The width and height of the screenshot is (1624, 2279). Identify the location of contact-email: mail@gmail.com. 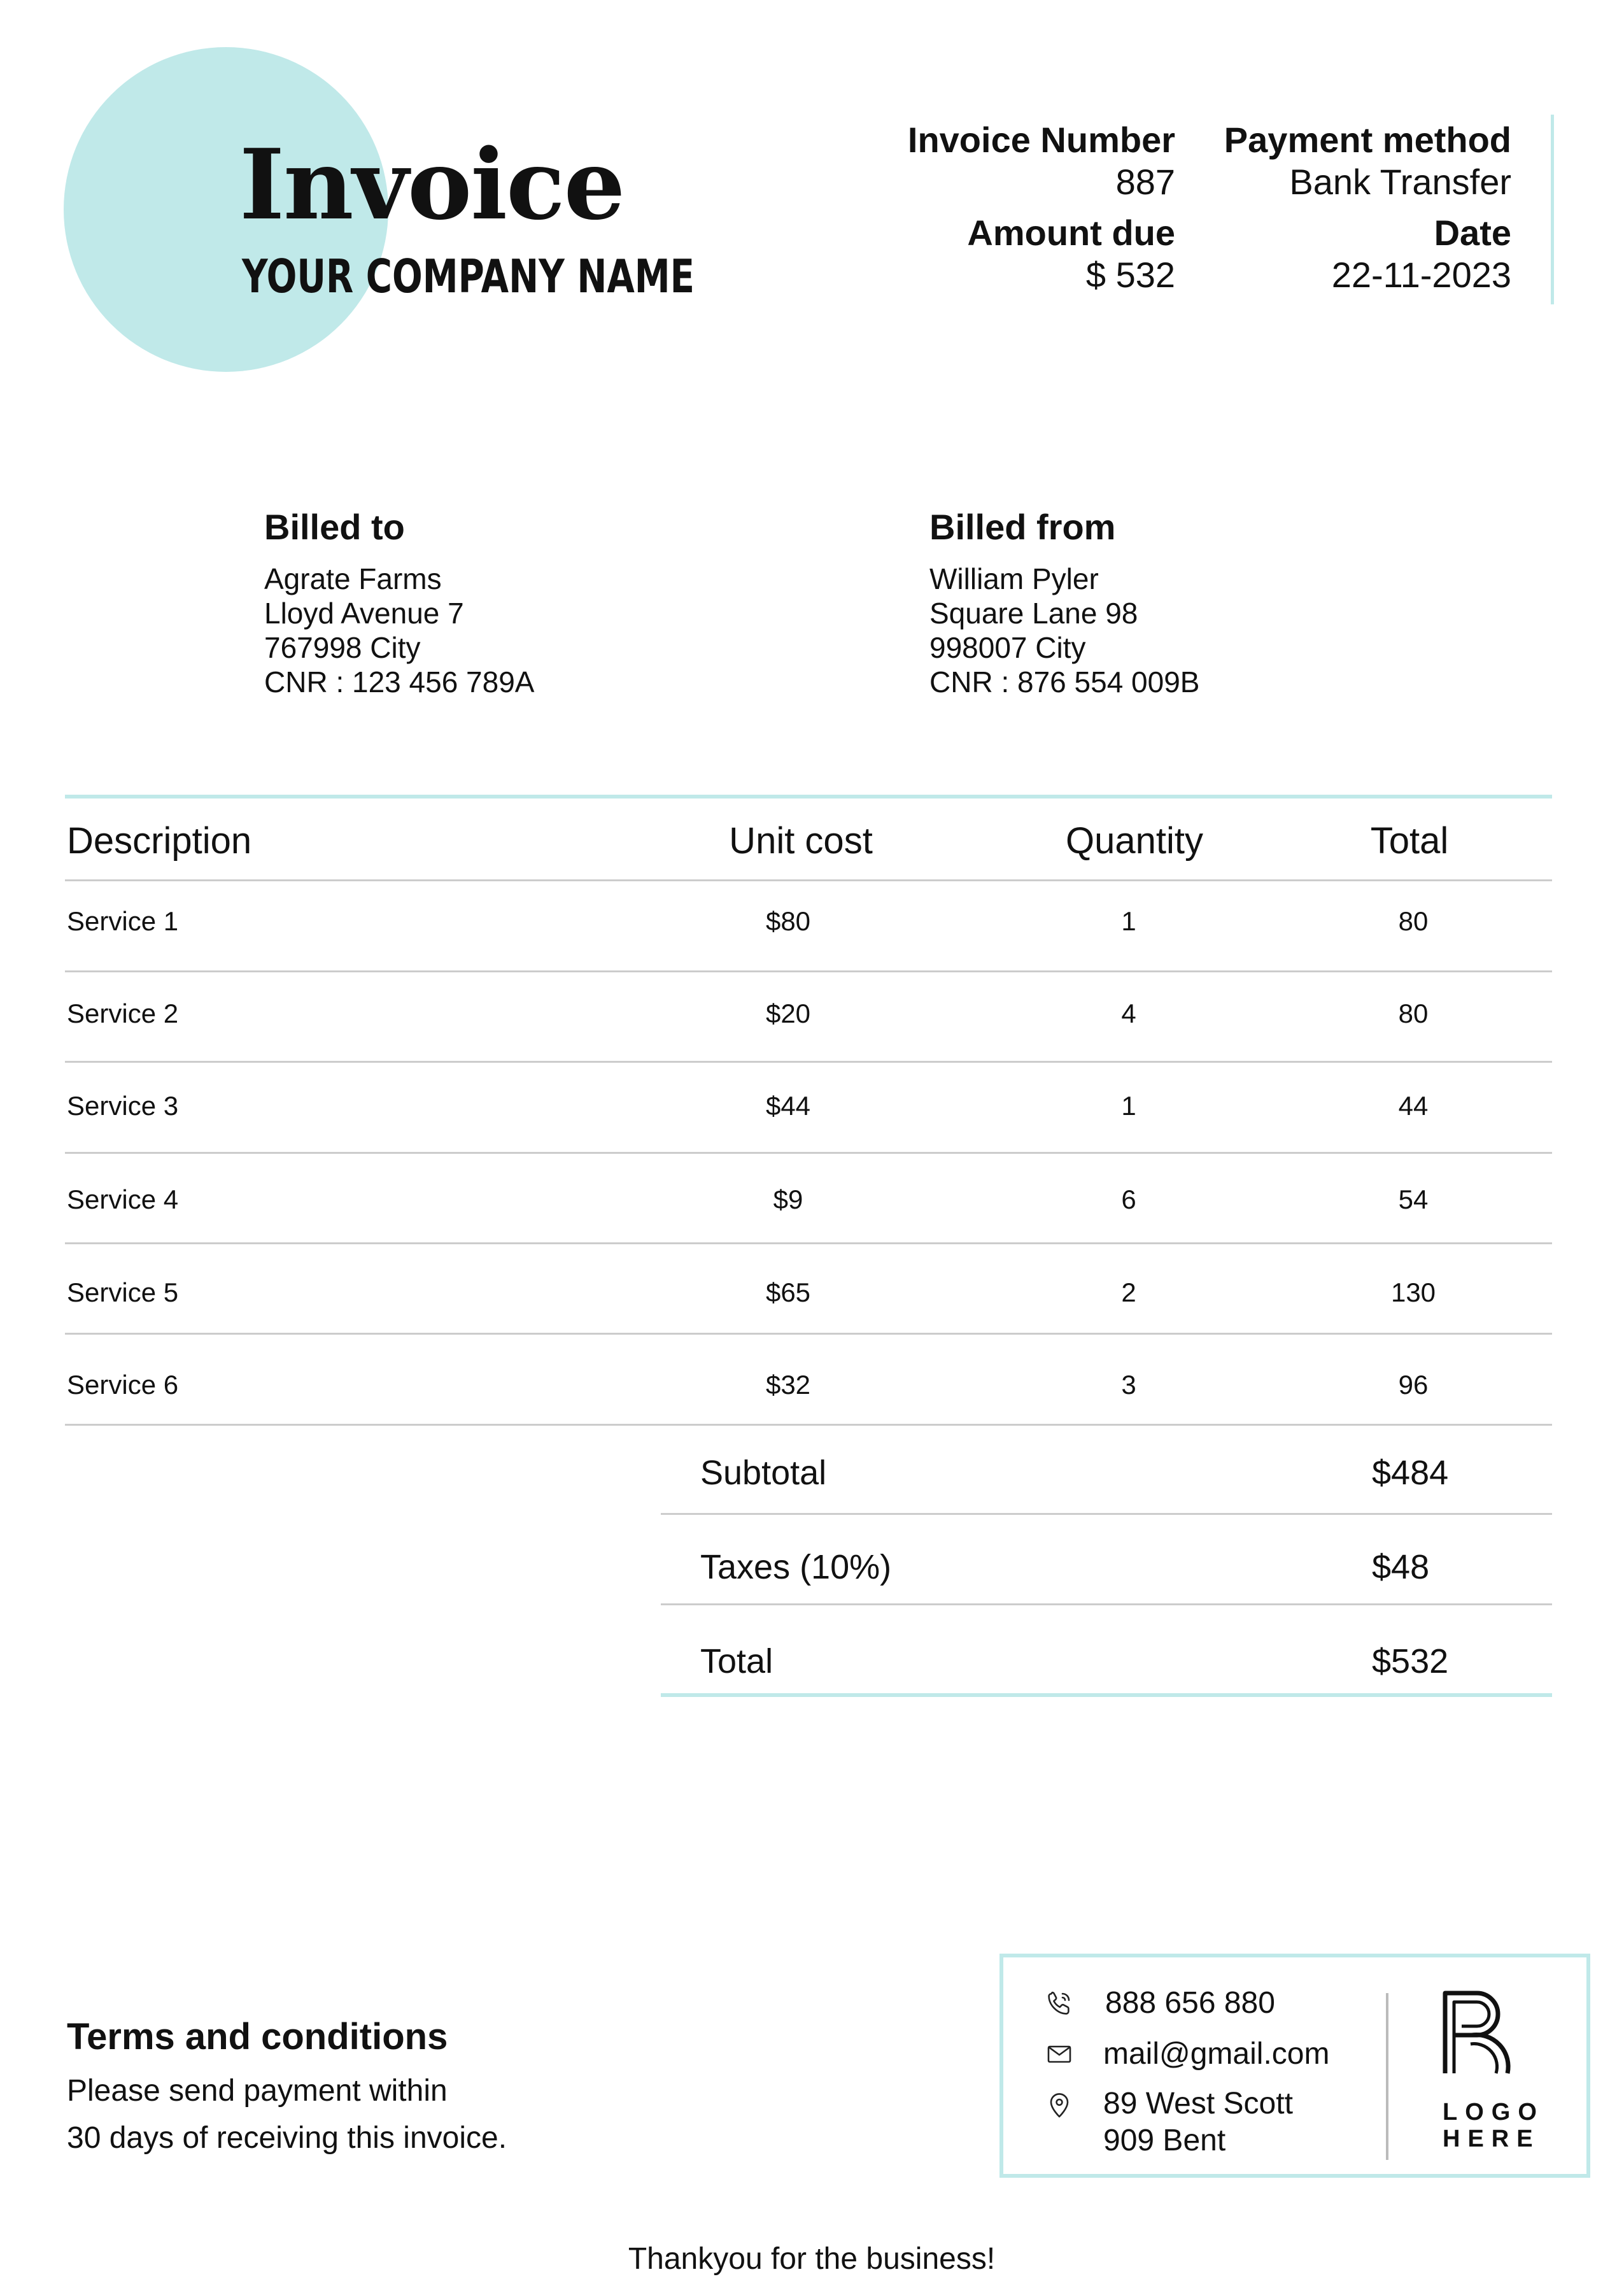
(1216, 2054).